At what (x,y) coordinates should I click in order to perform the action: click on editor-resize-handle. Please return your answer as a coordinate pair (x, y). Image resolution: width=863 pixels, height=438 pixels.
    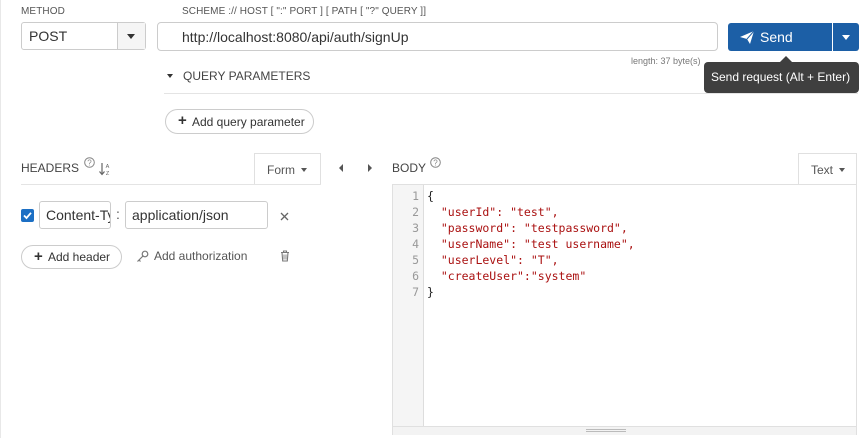
    Looking at the image, I should click on (624, 430).